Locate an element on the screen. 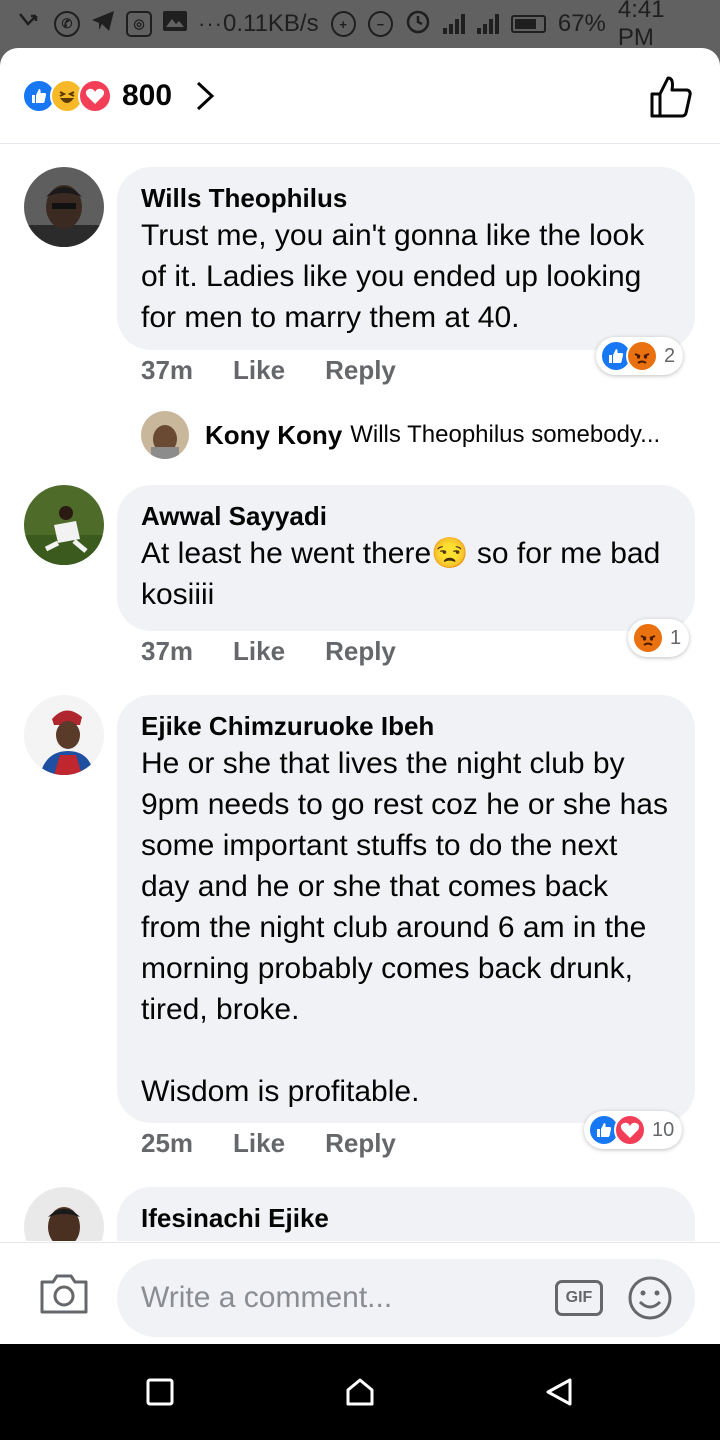 Image resolution: width=720 pixels, height=1440 pixels. instagram-icon: ◎ is located at coordinates (139, 24).